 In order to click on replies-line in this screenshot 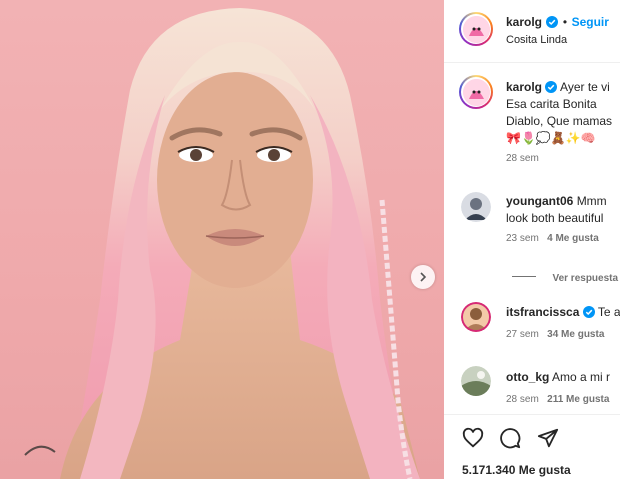, I will do `click(524, 277)`.